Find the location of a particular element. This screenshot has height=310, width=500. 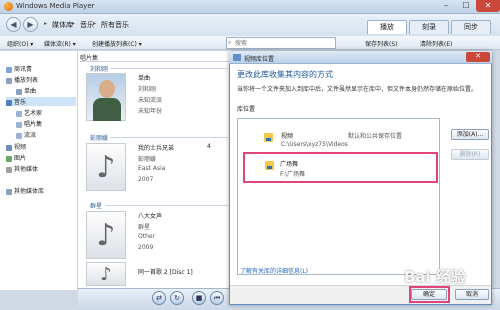

album-year: 未知年份 is located at coordinates (150, 111).